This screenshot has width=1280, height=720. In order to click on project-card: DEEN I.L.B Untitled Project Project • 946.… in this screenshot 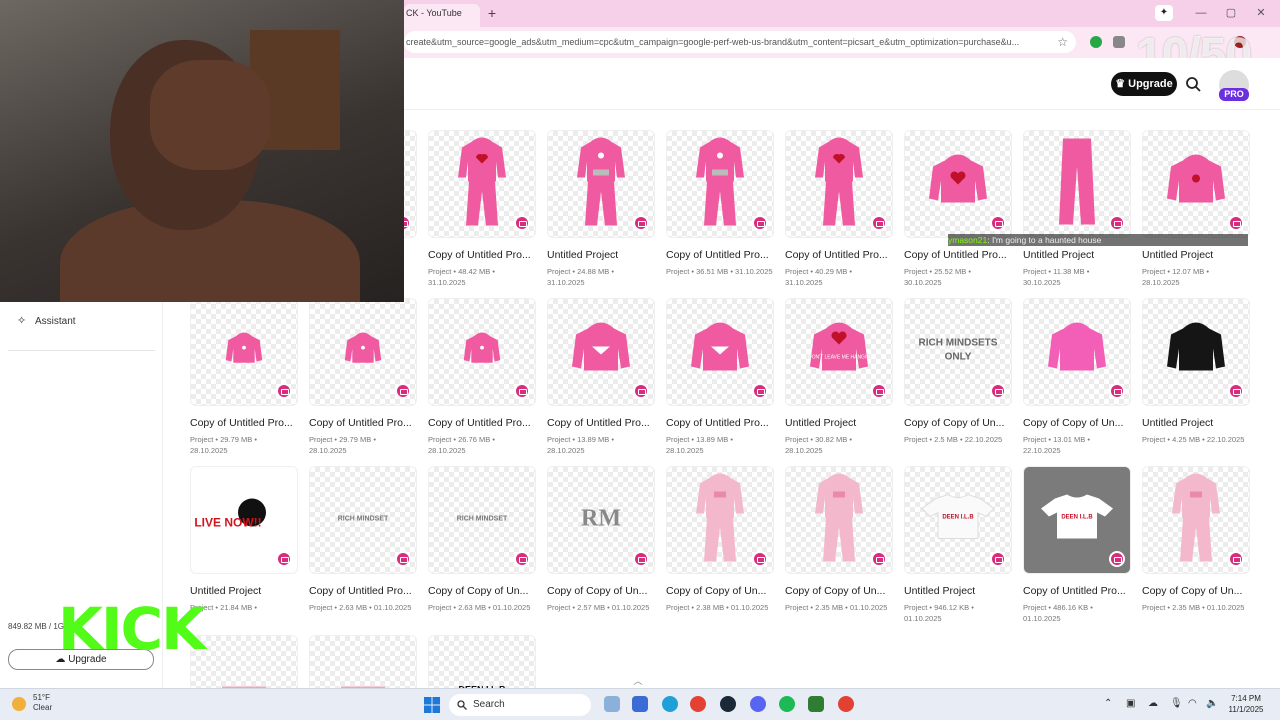, I will do `click(958, 546)`.